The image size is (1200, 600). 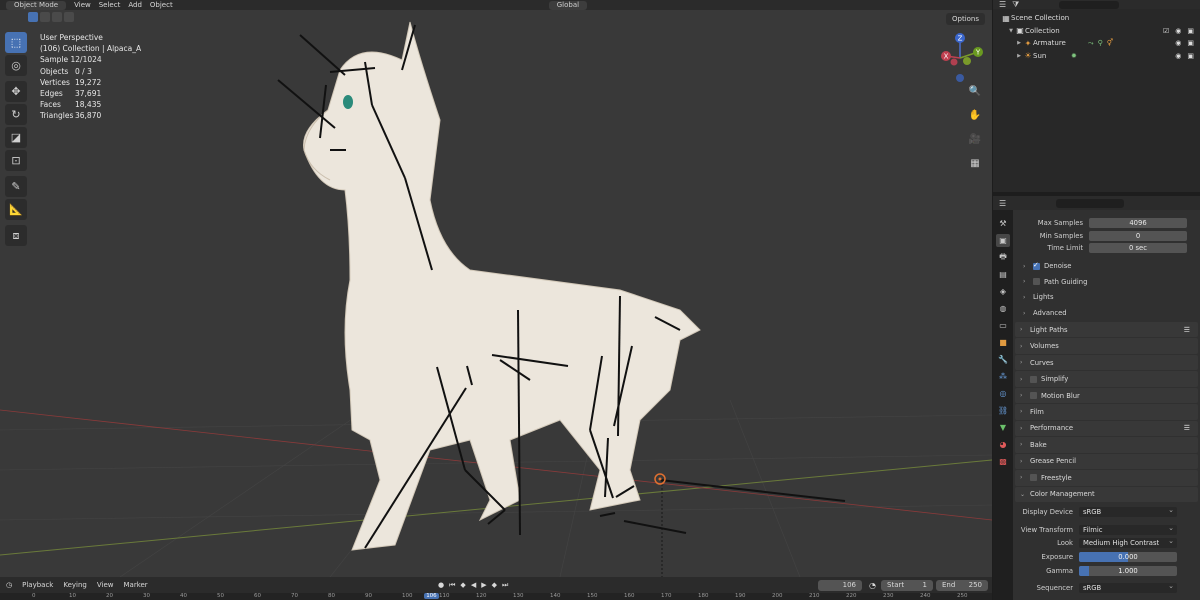 What do you see at coordinates (1015, 5) in the screenshot?
I see `filter-icon: ⧩` at bounding box center [1015, 5].